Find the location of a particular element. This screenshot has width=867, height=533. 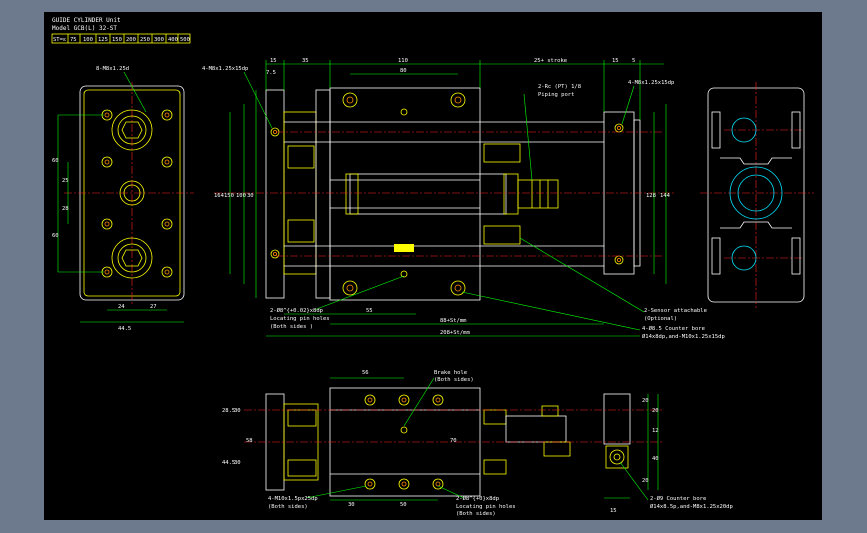

dim-20-b: 20 is located at coordinates (655, 411).